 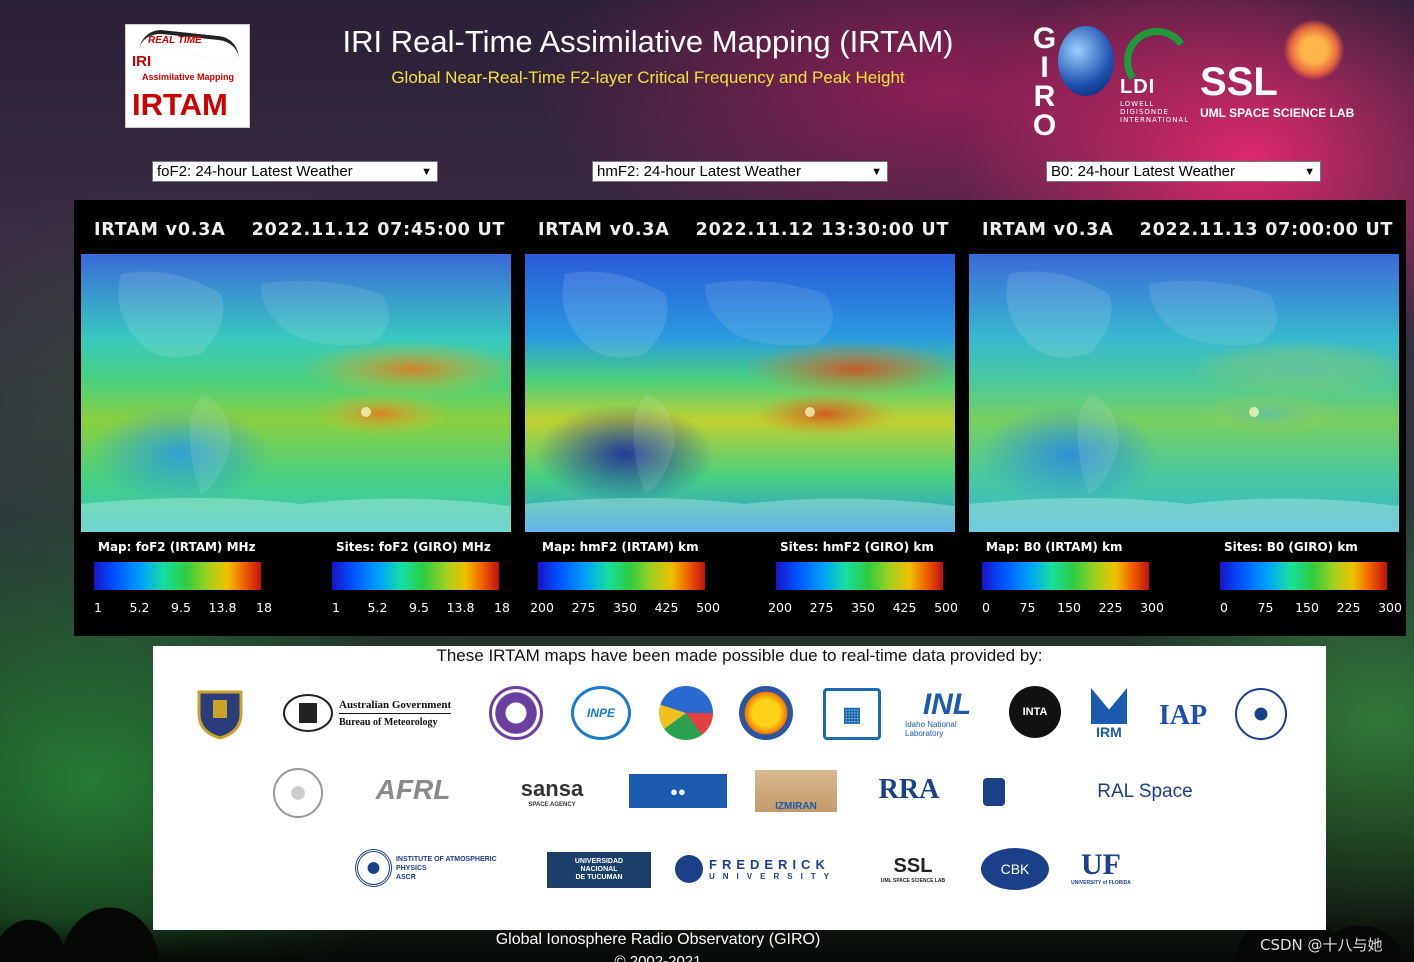 I want to click on ssl-small-logo: SSL UML SPACE SCIENCE LAB, so click(x=913, y=869).